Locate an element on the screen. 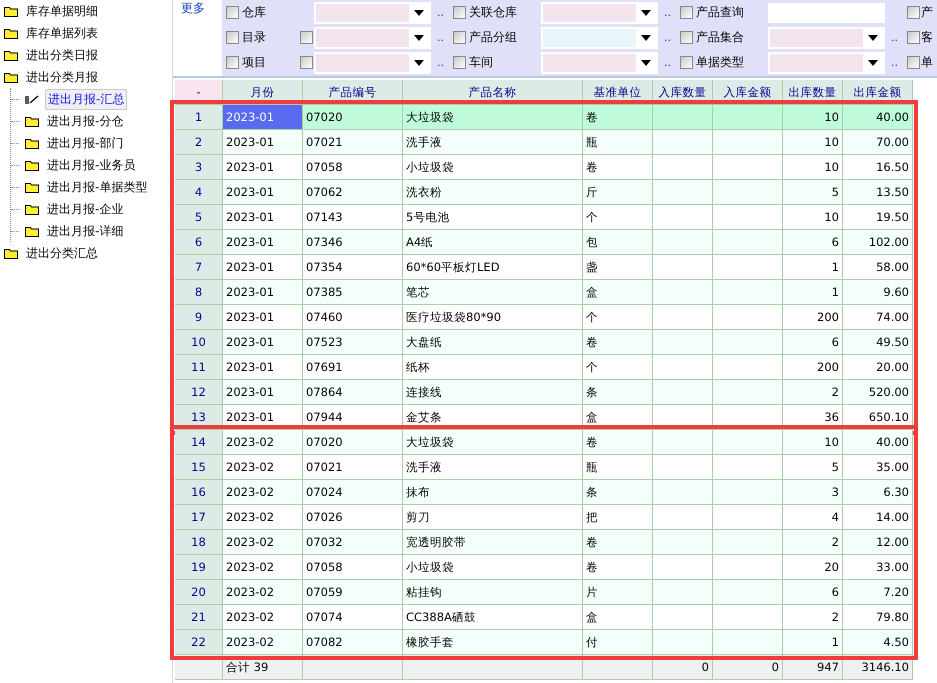 The width and height of the screenshot is (937, 683). tree-item: 进出月报-分仓 is located at coordinates (85, 121).